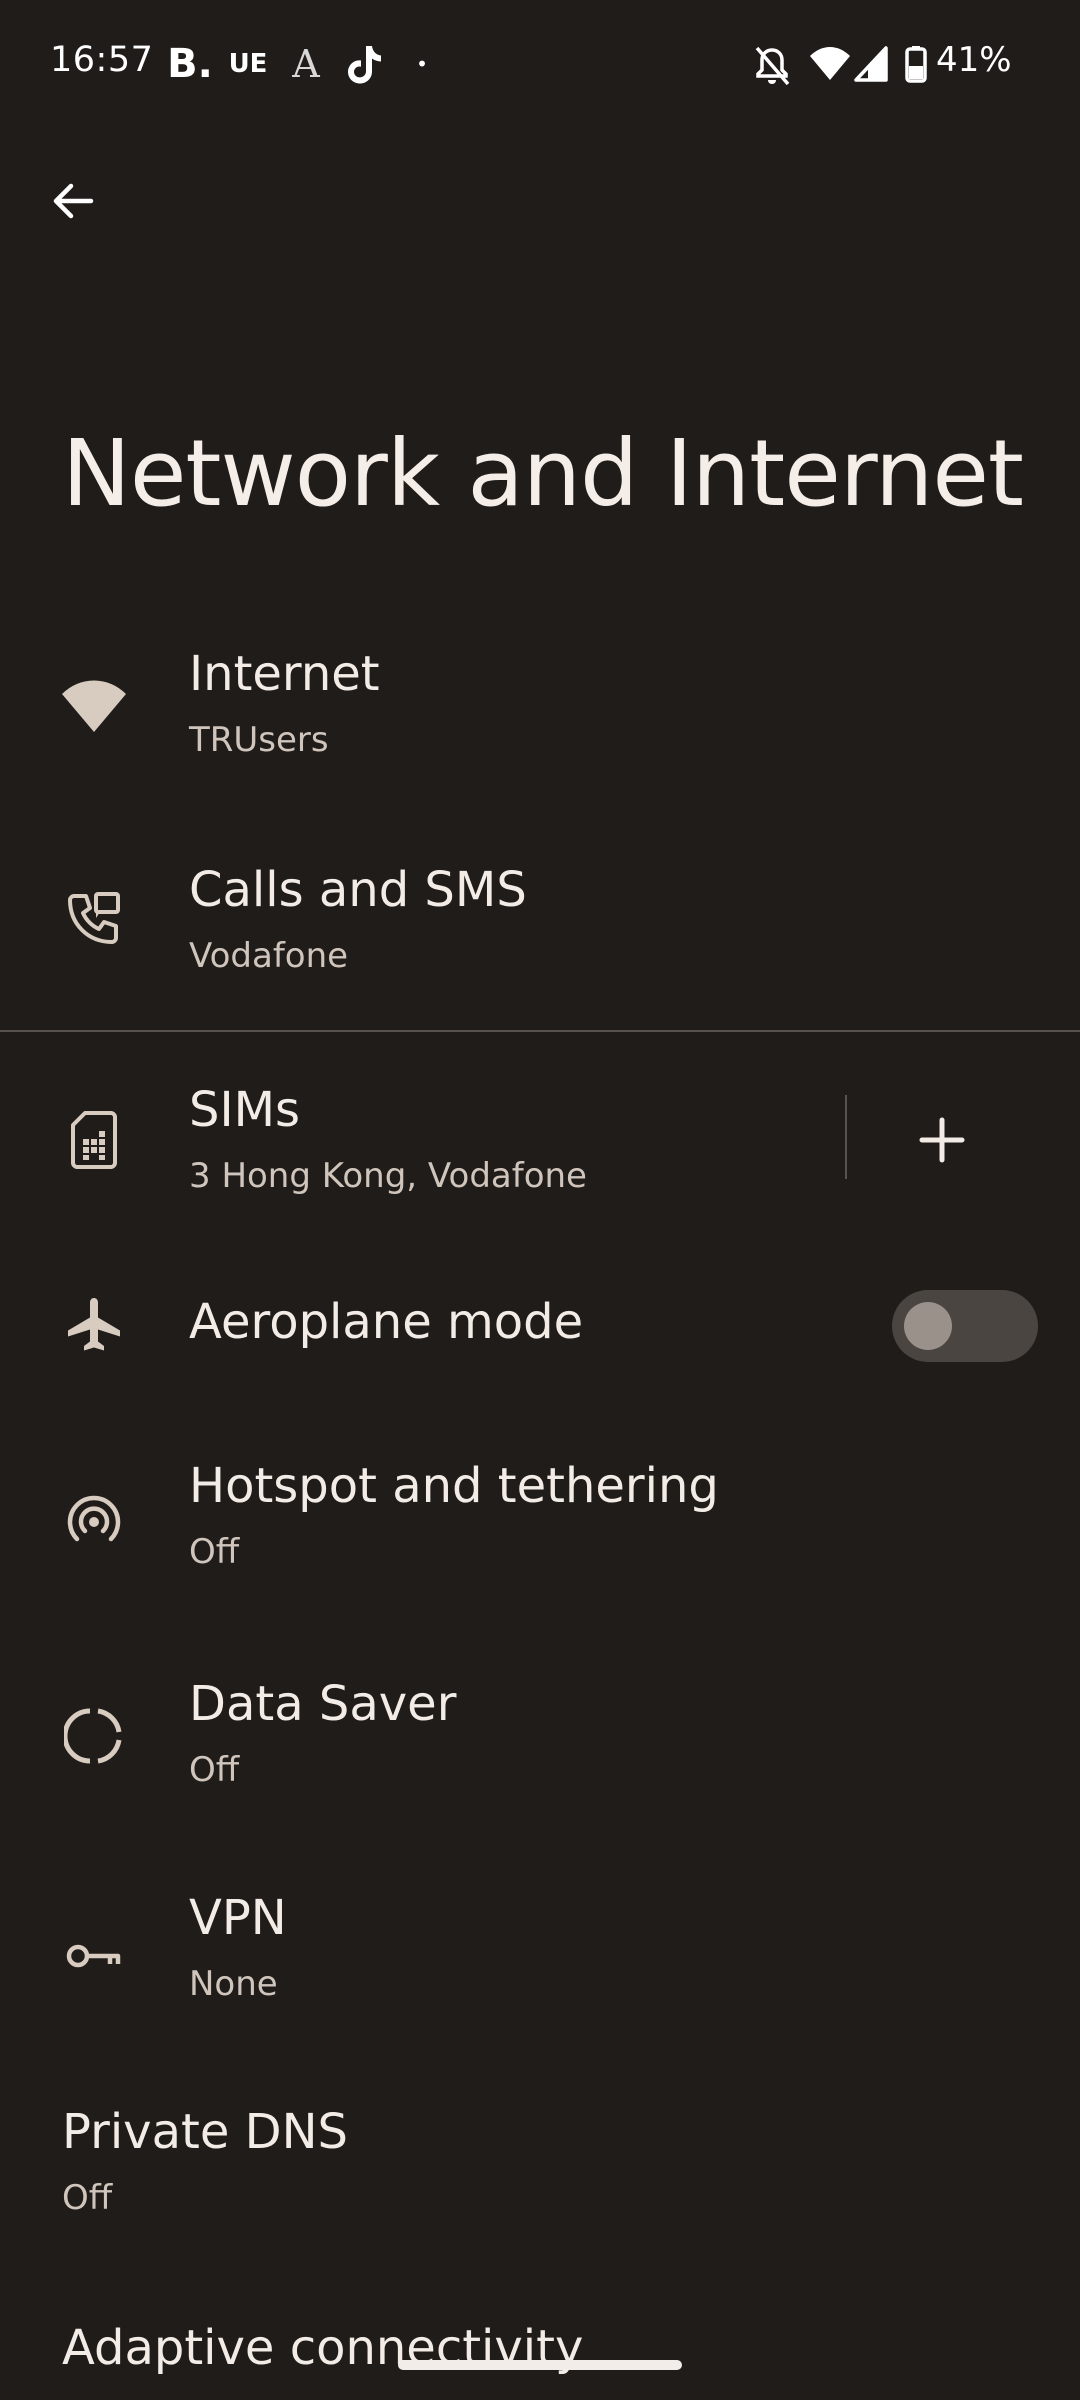 This screenshot has width=1080, height=2400. What do you see at coordinates (846, 1137) in the screenshot?
I see `sims-action-divider` at bounding box center [846, 1137].